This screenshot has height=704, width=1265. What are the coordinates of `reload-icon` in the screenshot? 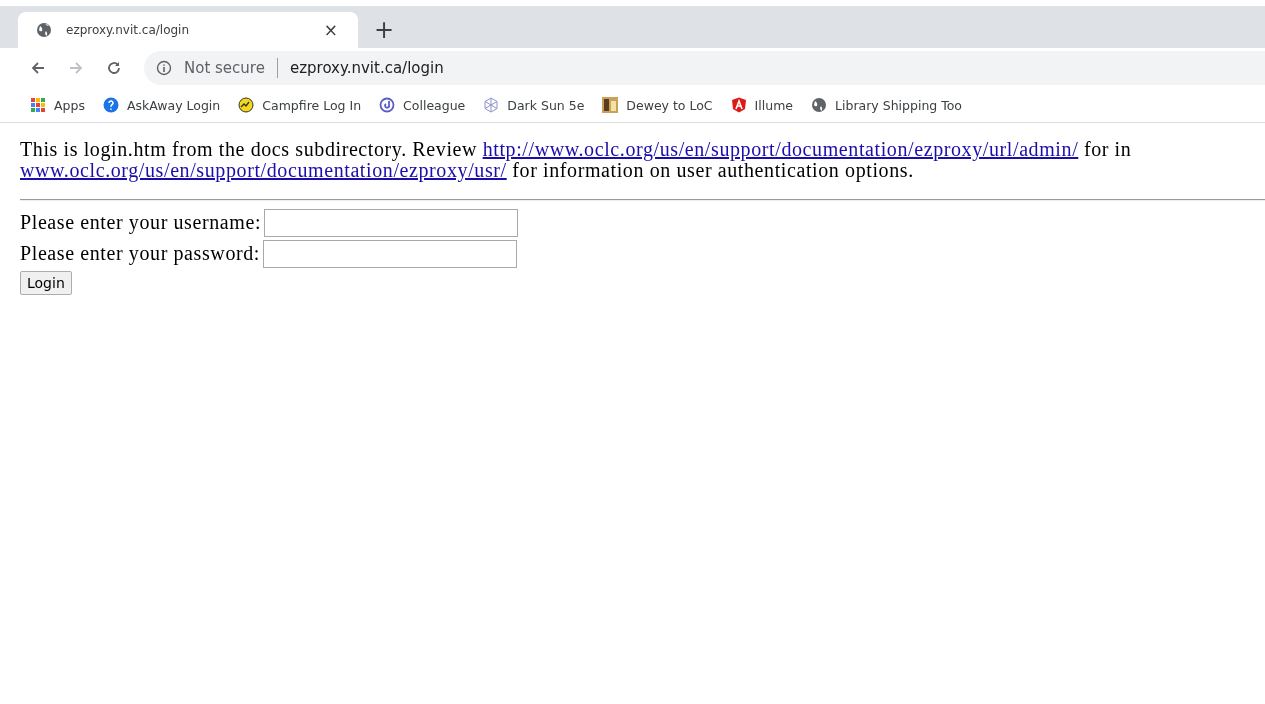 It's located at (114, 68).